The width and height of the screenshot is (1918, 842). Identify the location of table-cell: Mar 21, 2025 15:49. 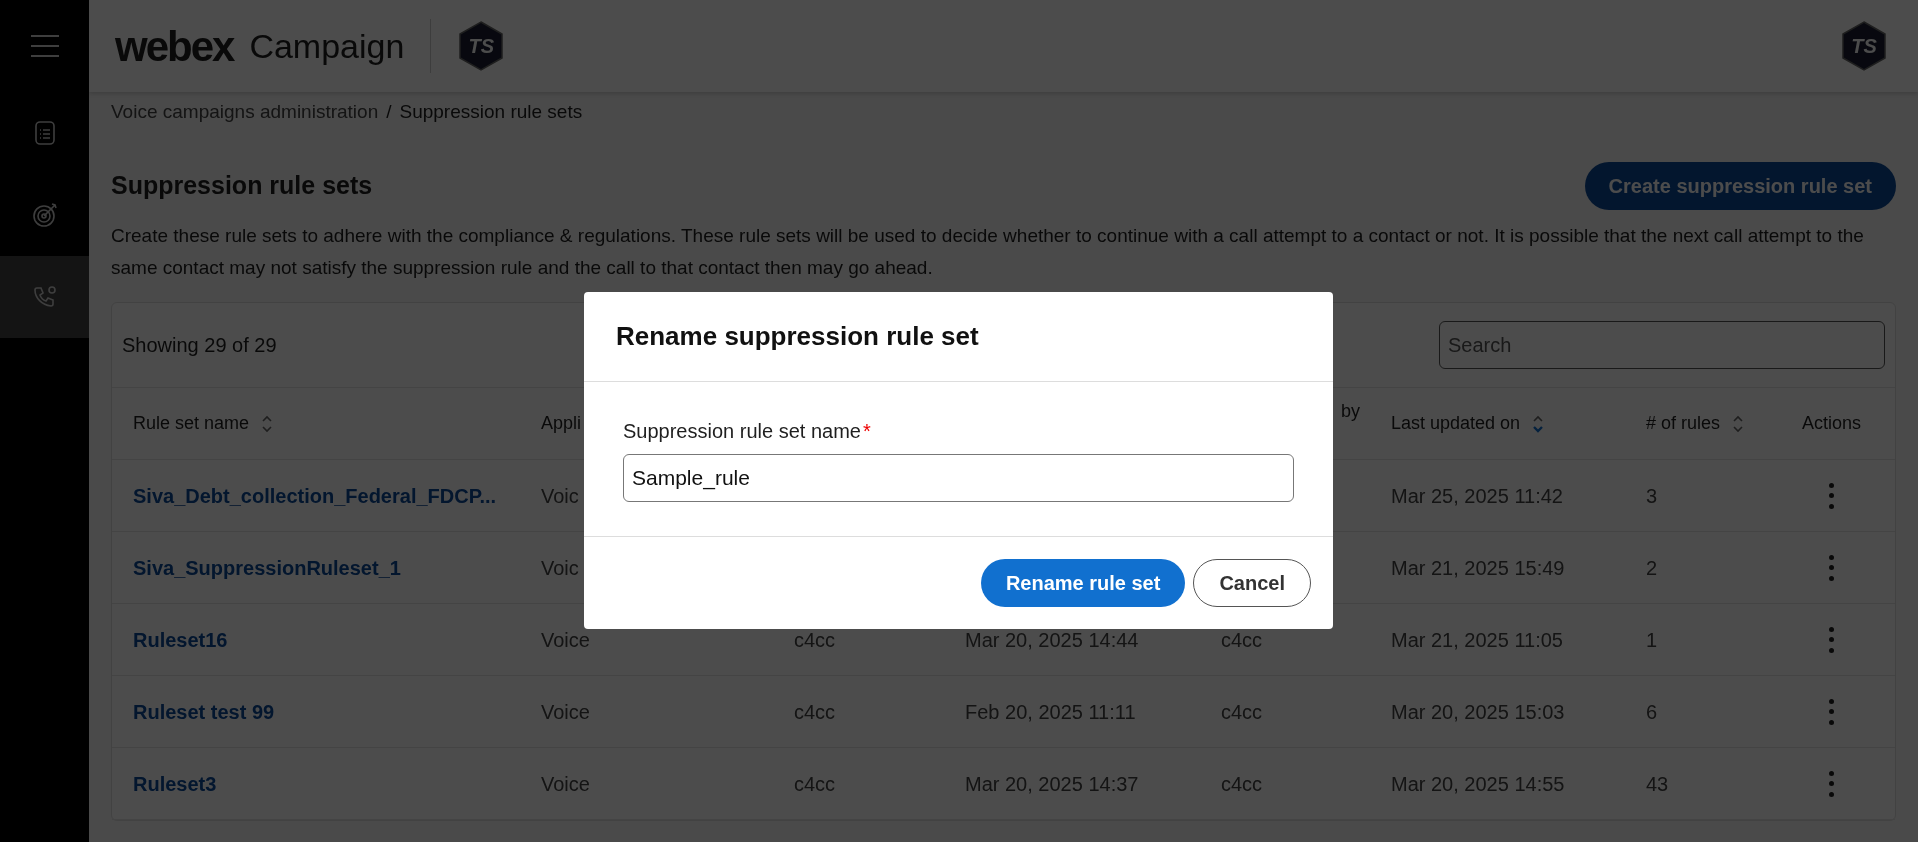
(1478, 567).